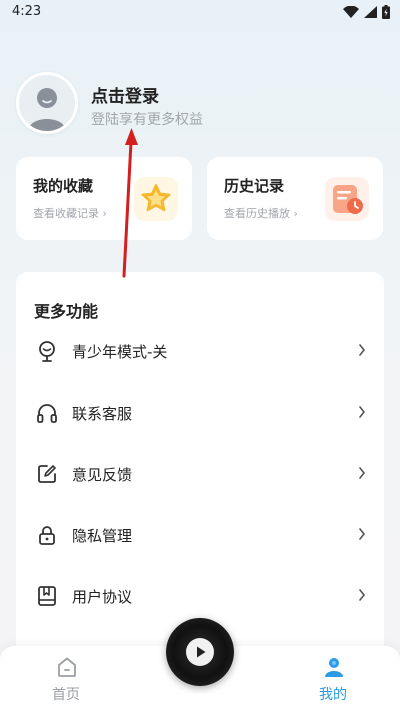 This screenshot has width=400, height=712. Describe the element at coordinates (370, 12) in the screenshot. I see `signal-icon` at that location.